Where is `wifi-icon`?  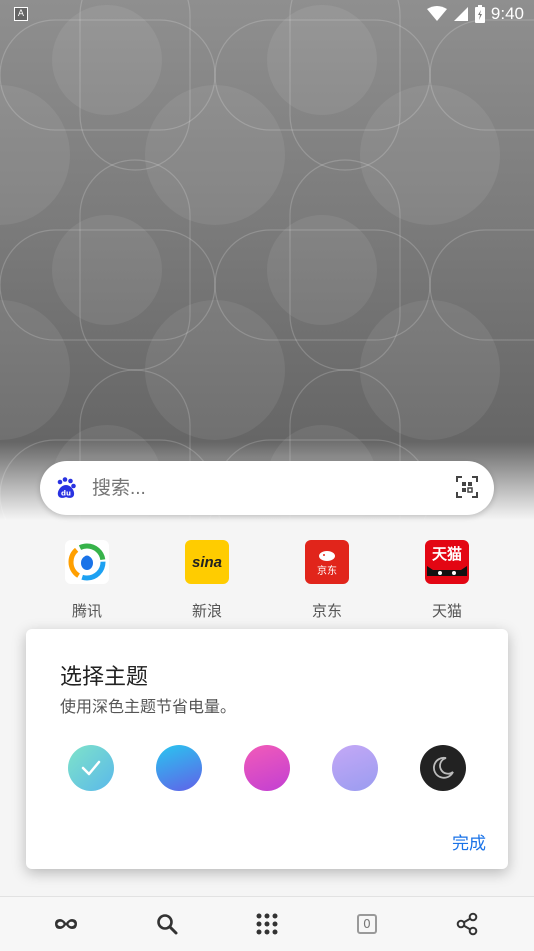
wifi-icon is located at coordinates (436, 13).